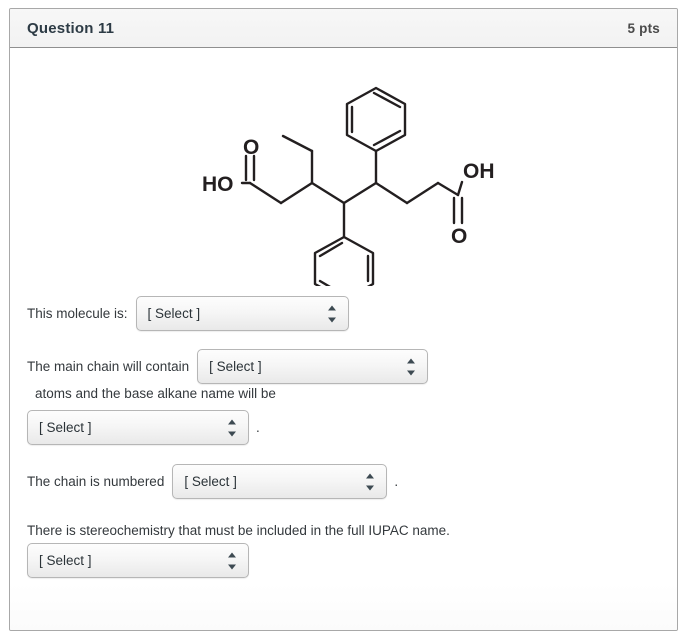 The height and width of the screenshot is (641, 687). I want to click on label-this-molecule-is: This molecule is:, so click(77, 313).